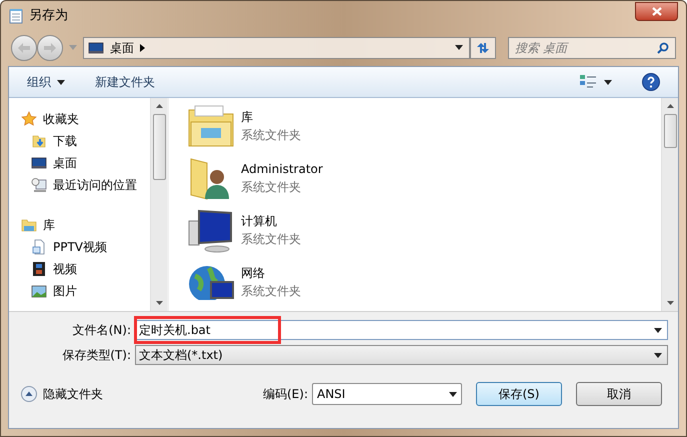  Describe the element at coordinates (46, 82) in the screenshot. I see `organize-menu: 组织` at that location.